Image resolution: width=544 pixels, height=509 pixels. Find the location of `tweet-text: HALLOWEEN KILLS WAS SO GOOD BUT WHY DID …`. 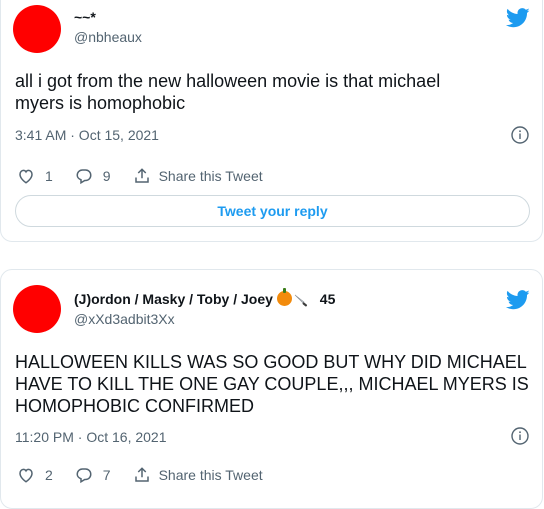

tweet-text: HALLOWEEN KILLS WAS SO GOOD BUT WHY DID … is located at coordinates (272, 384).